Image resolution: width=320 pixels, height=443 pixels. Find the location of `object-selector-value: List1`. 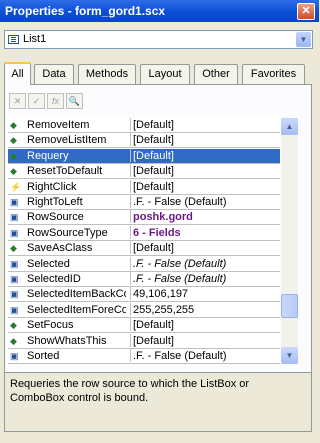

object-selector-value: List1 is located at coordinates (35, 39).